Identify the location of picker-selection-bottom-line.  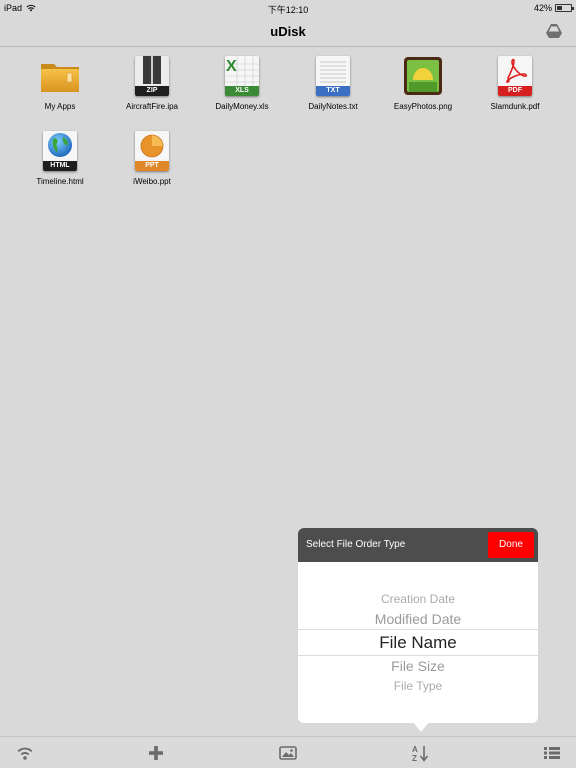
(418, 655).